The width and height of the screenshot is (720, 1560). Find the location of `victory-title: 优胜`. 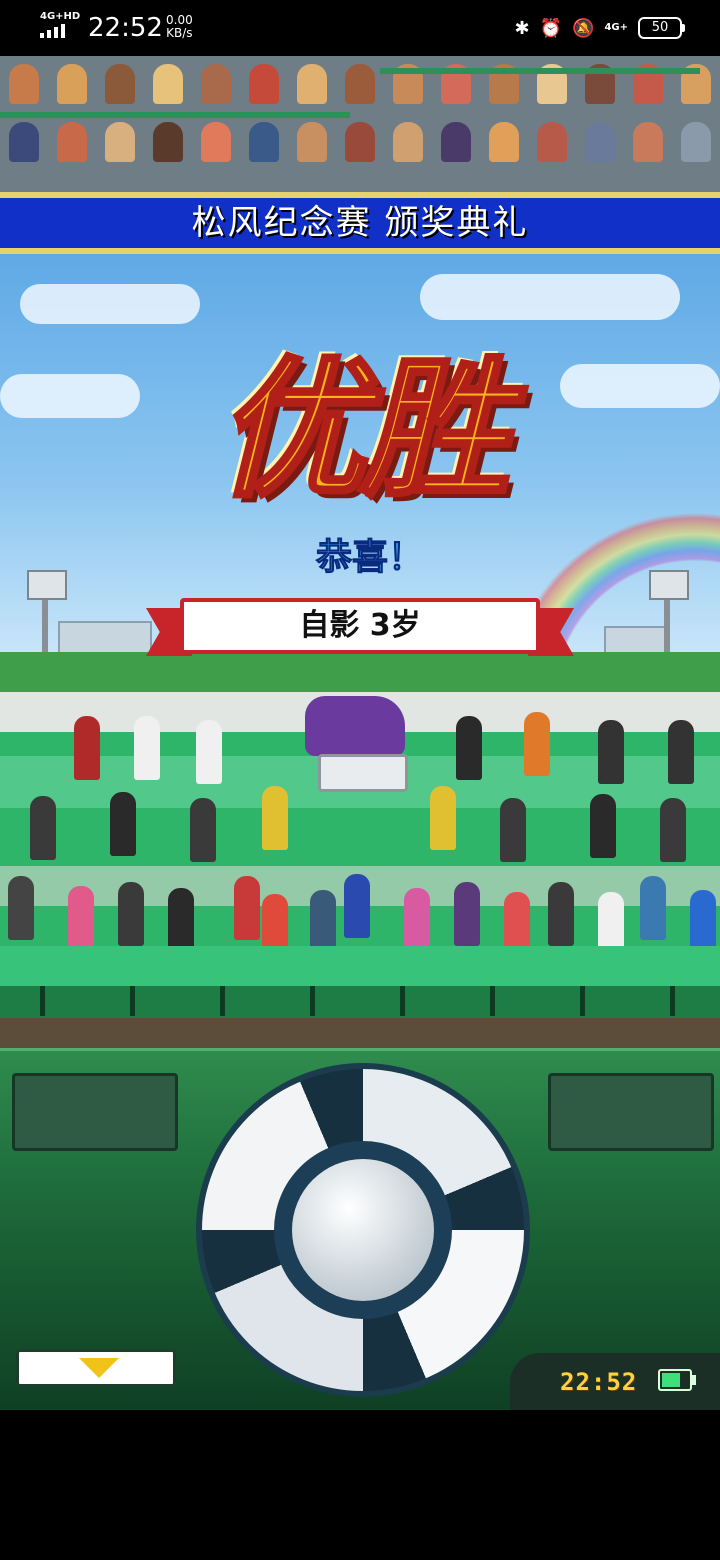

victory-title: 优胜 is located at coordinates (363, 431).